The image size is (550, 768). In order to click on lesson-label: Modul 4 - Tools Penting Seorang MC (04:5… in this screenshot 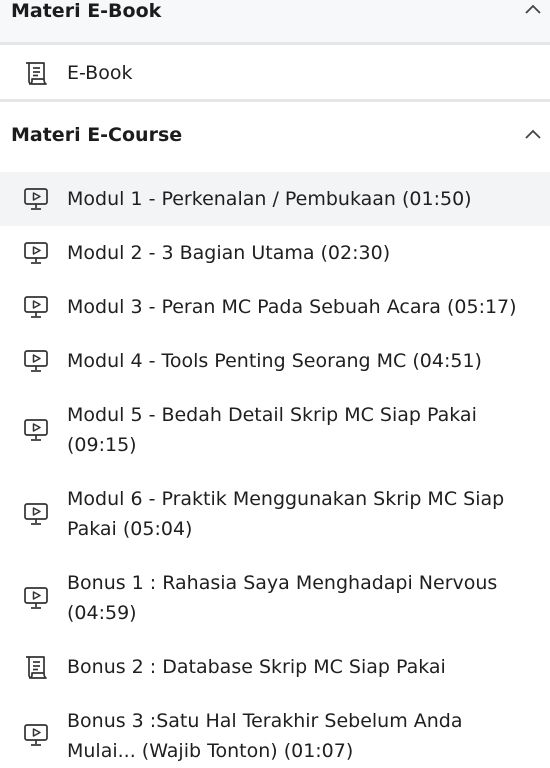, I will do `click(274, 361)`.